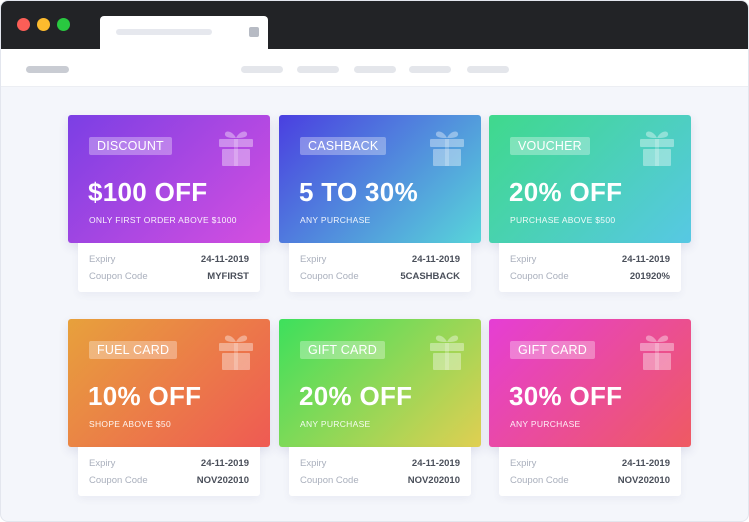 The width and height of the screenshot is (749, 522). Describe the element at coordinates (148, 192) in the screenshot. I see `offer-amount: $100 OFF` at that location.